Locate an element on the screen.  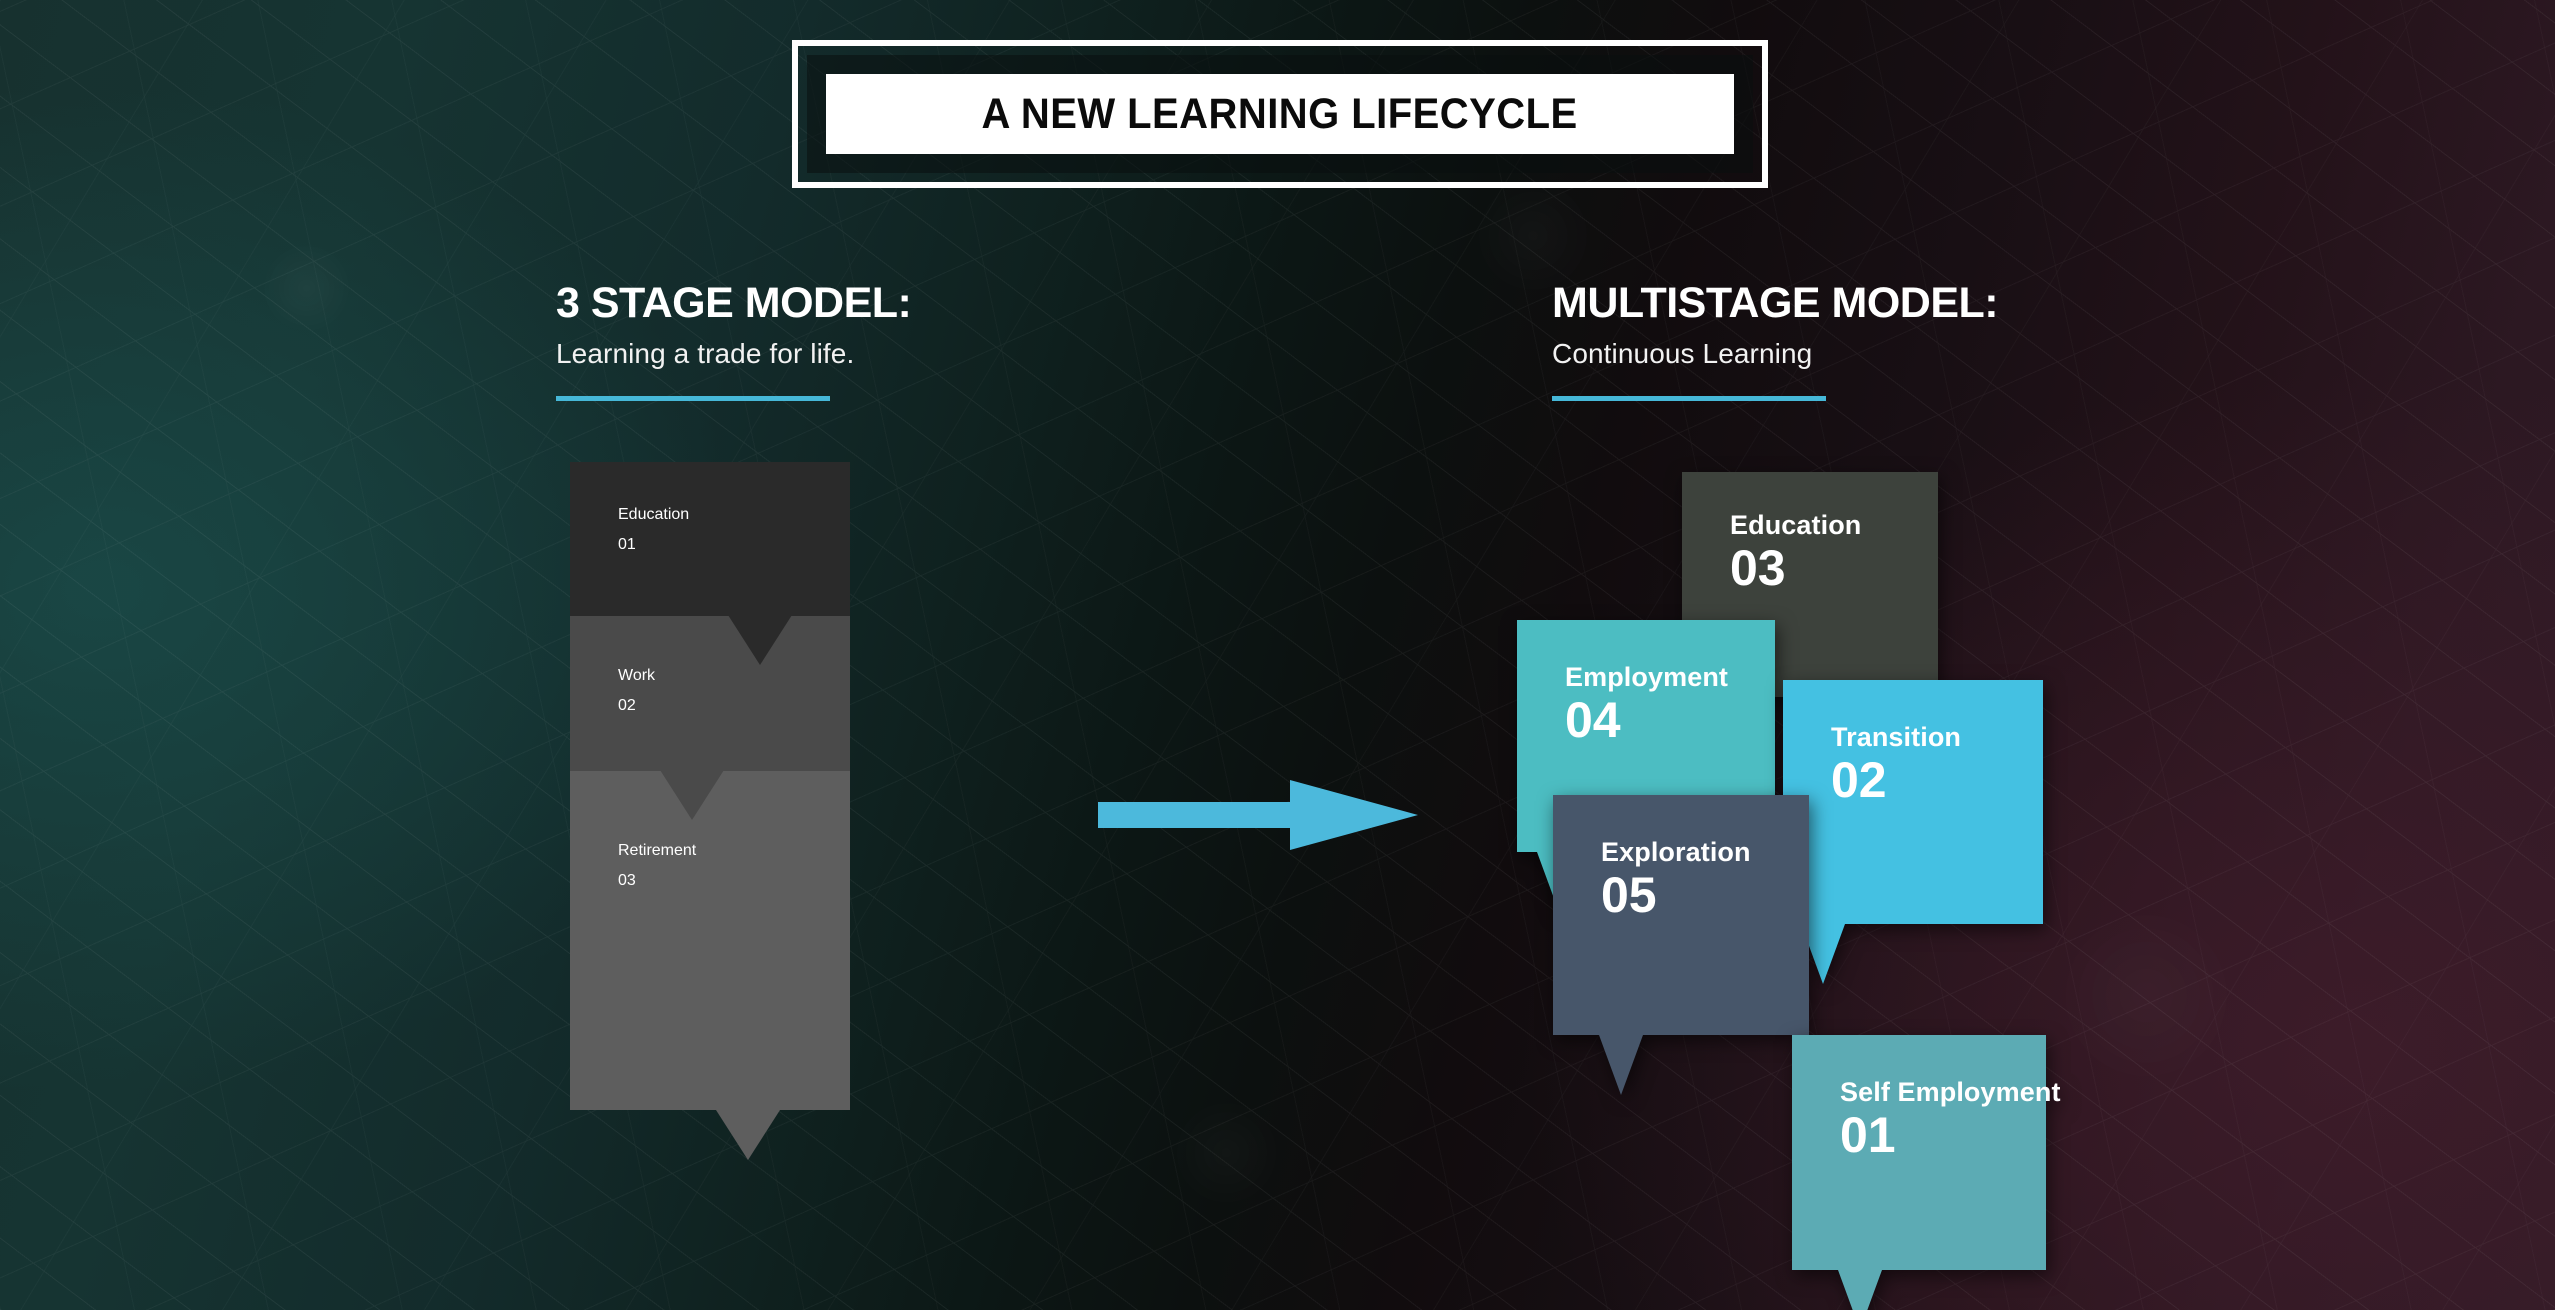
left-column-heading: 3 STAGE MODEL: is located at coordinates (734, 303).